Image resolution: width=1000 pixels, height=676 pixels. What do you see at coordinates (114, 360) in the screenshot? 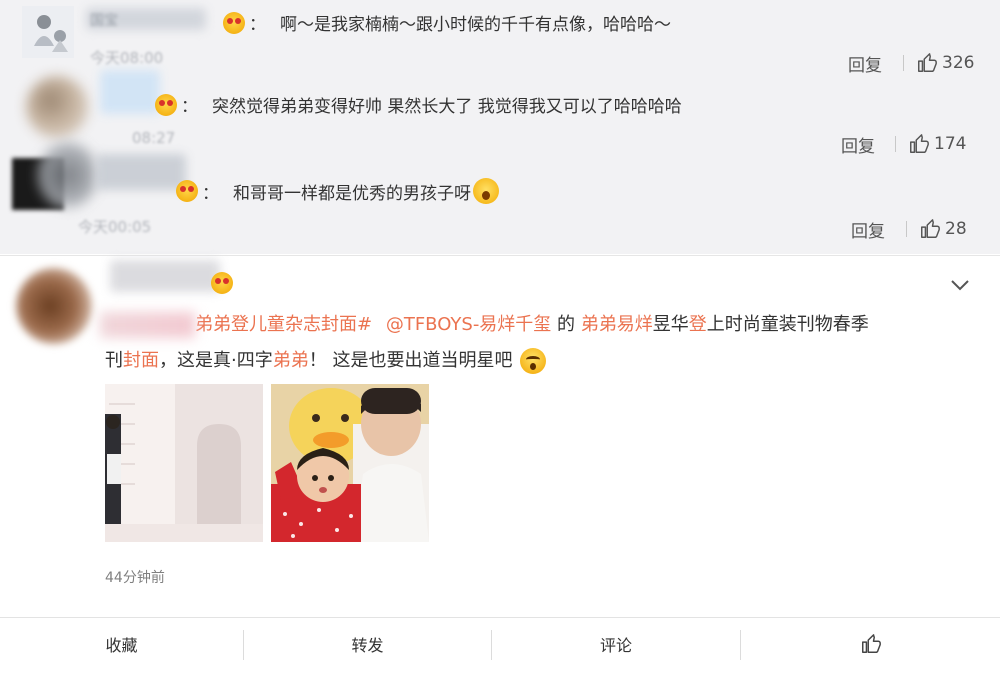
I see `post-text-kan: 刊` at bounding box center [114, 360].